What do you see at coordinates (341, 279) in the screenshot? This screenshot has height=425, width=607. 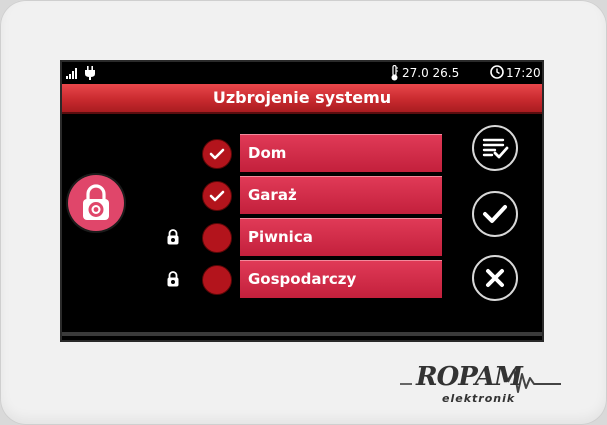 I see `zone-button-gospodarczy: Gospodarczy` at bounding box center [341, 279].